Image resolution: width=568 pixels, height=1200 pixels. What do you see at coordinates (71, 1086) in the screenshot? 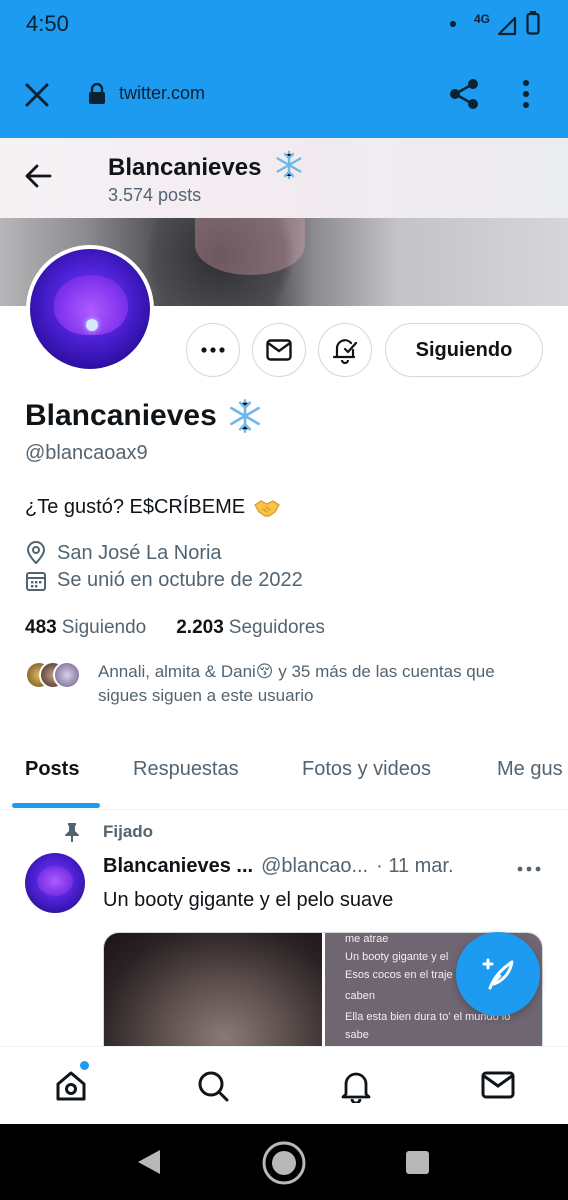
I see `home-icon` at bounding box center [71, 1086].